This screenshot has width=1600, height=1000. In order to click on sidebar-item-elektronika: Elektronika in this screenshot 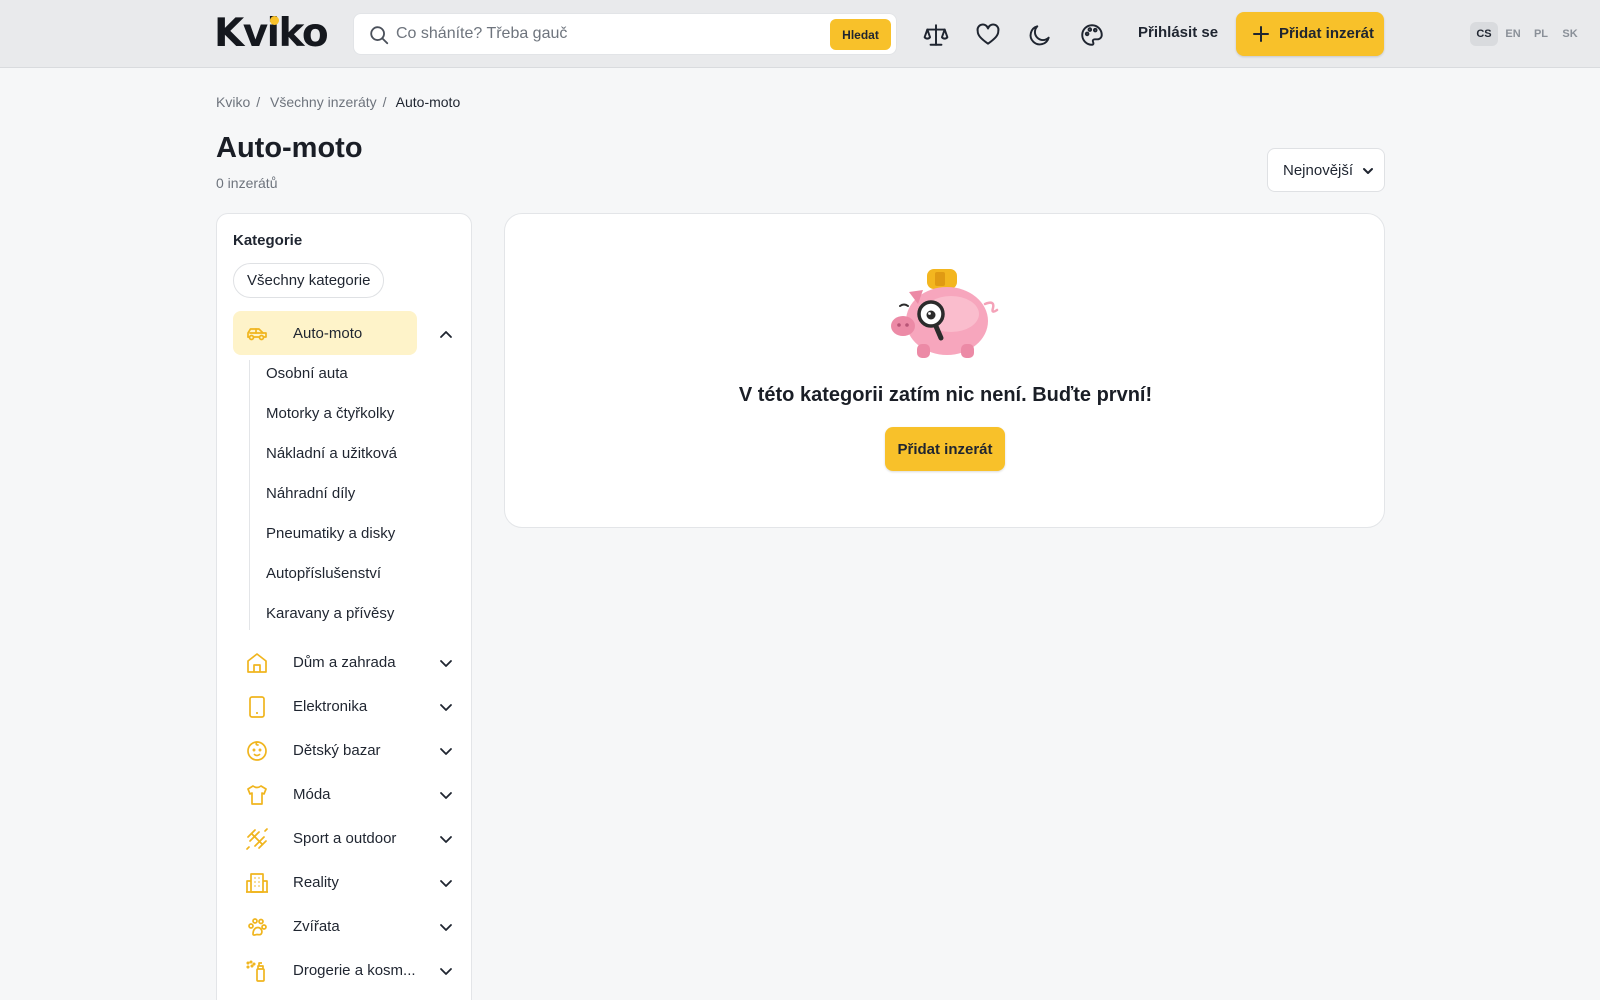, I will do `click(345, 706)`.